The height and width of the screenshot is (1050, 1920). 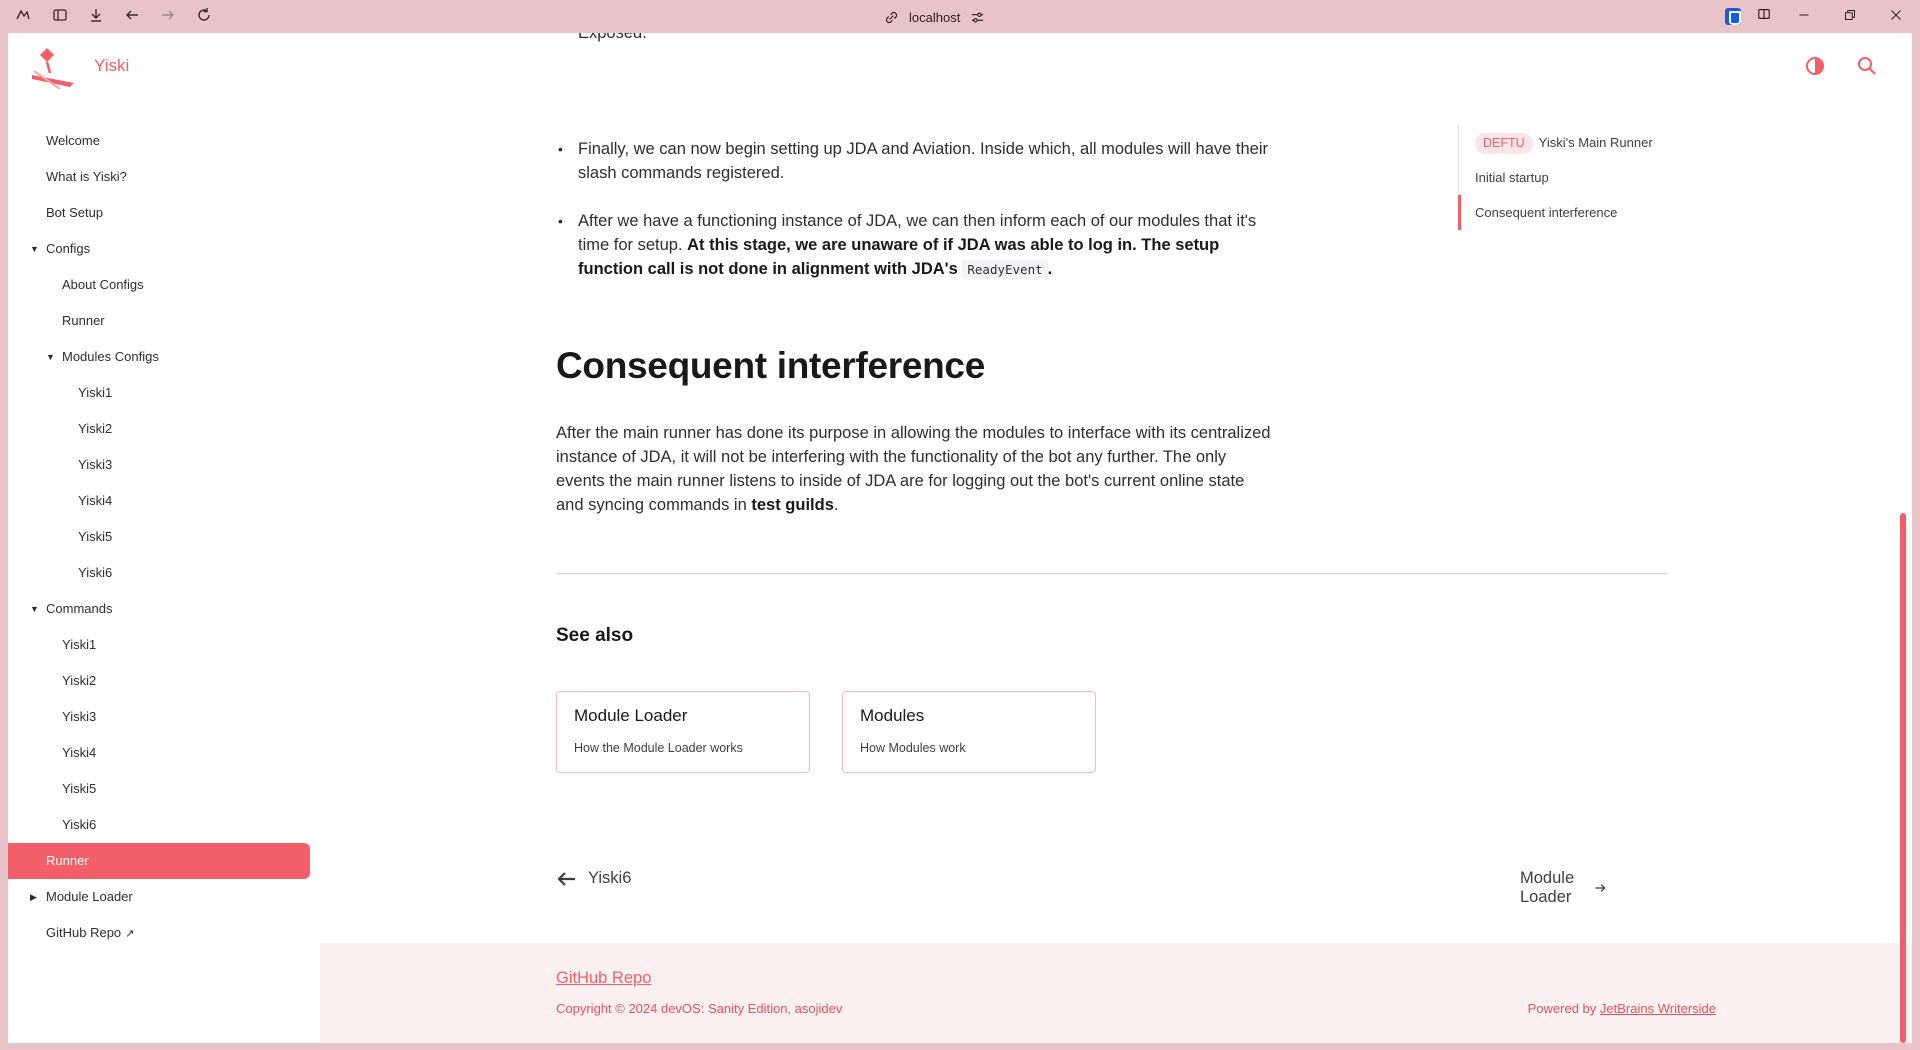 I want to click on arrow-right-icon, so click(x=1600, y=888).